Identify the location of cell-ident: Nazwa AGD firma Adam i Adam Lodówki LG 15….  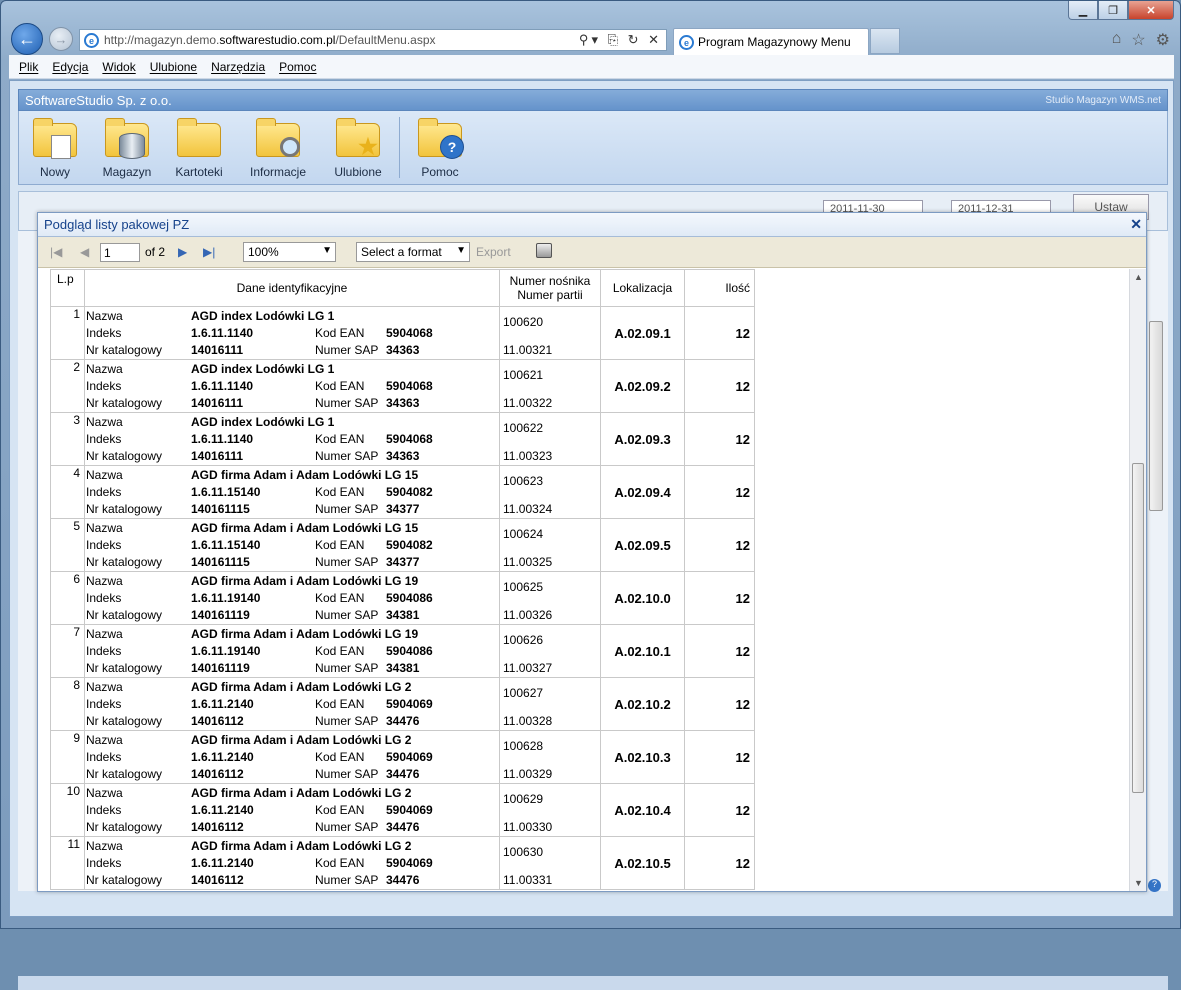
(292, 492).